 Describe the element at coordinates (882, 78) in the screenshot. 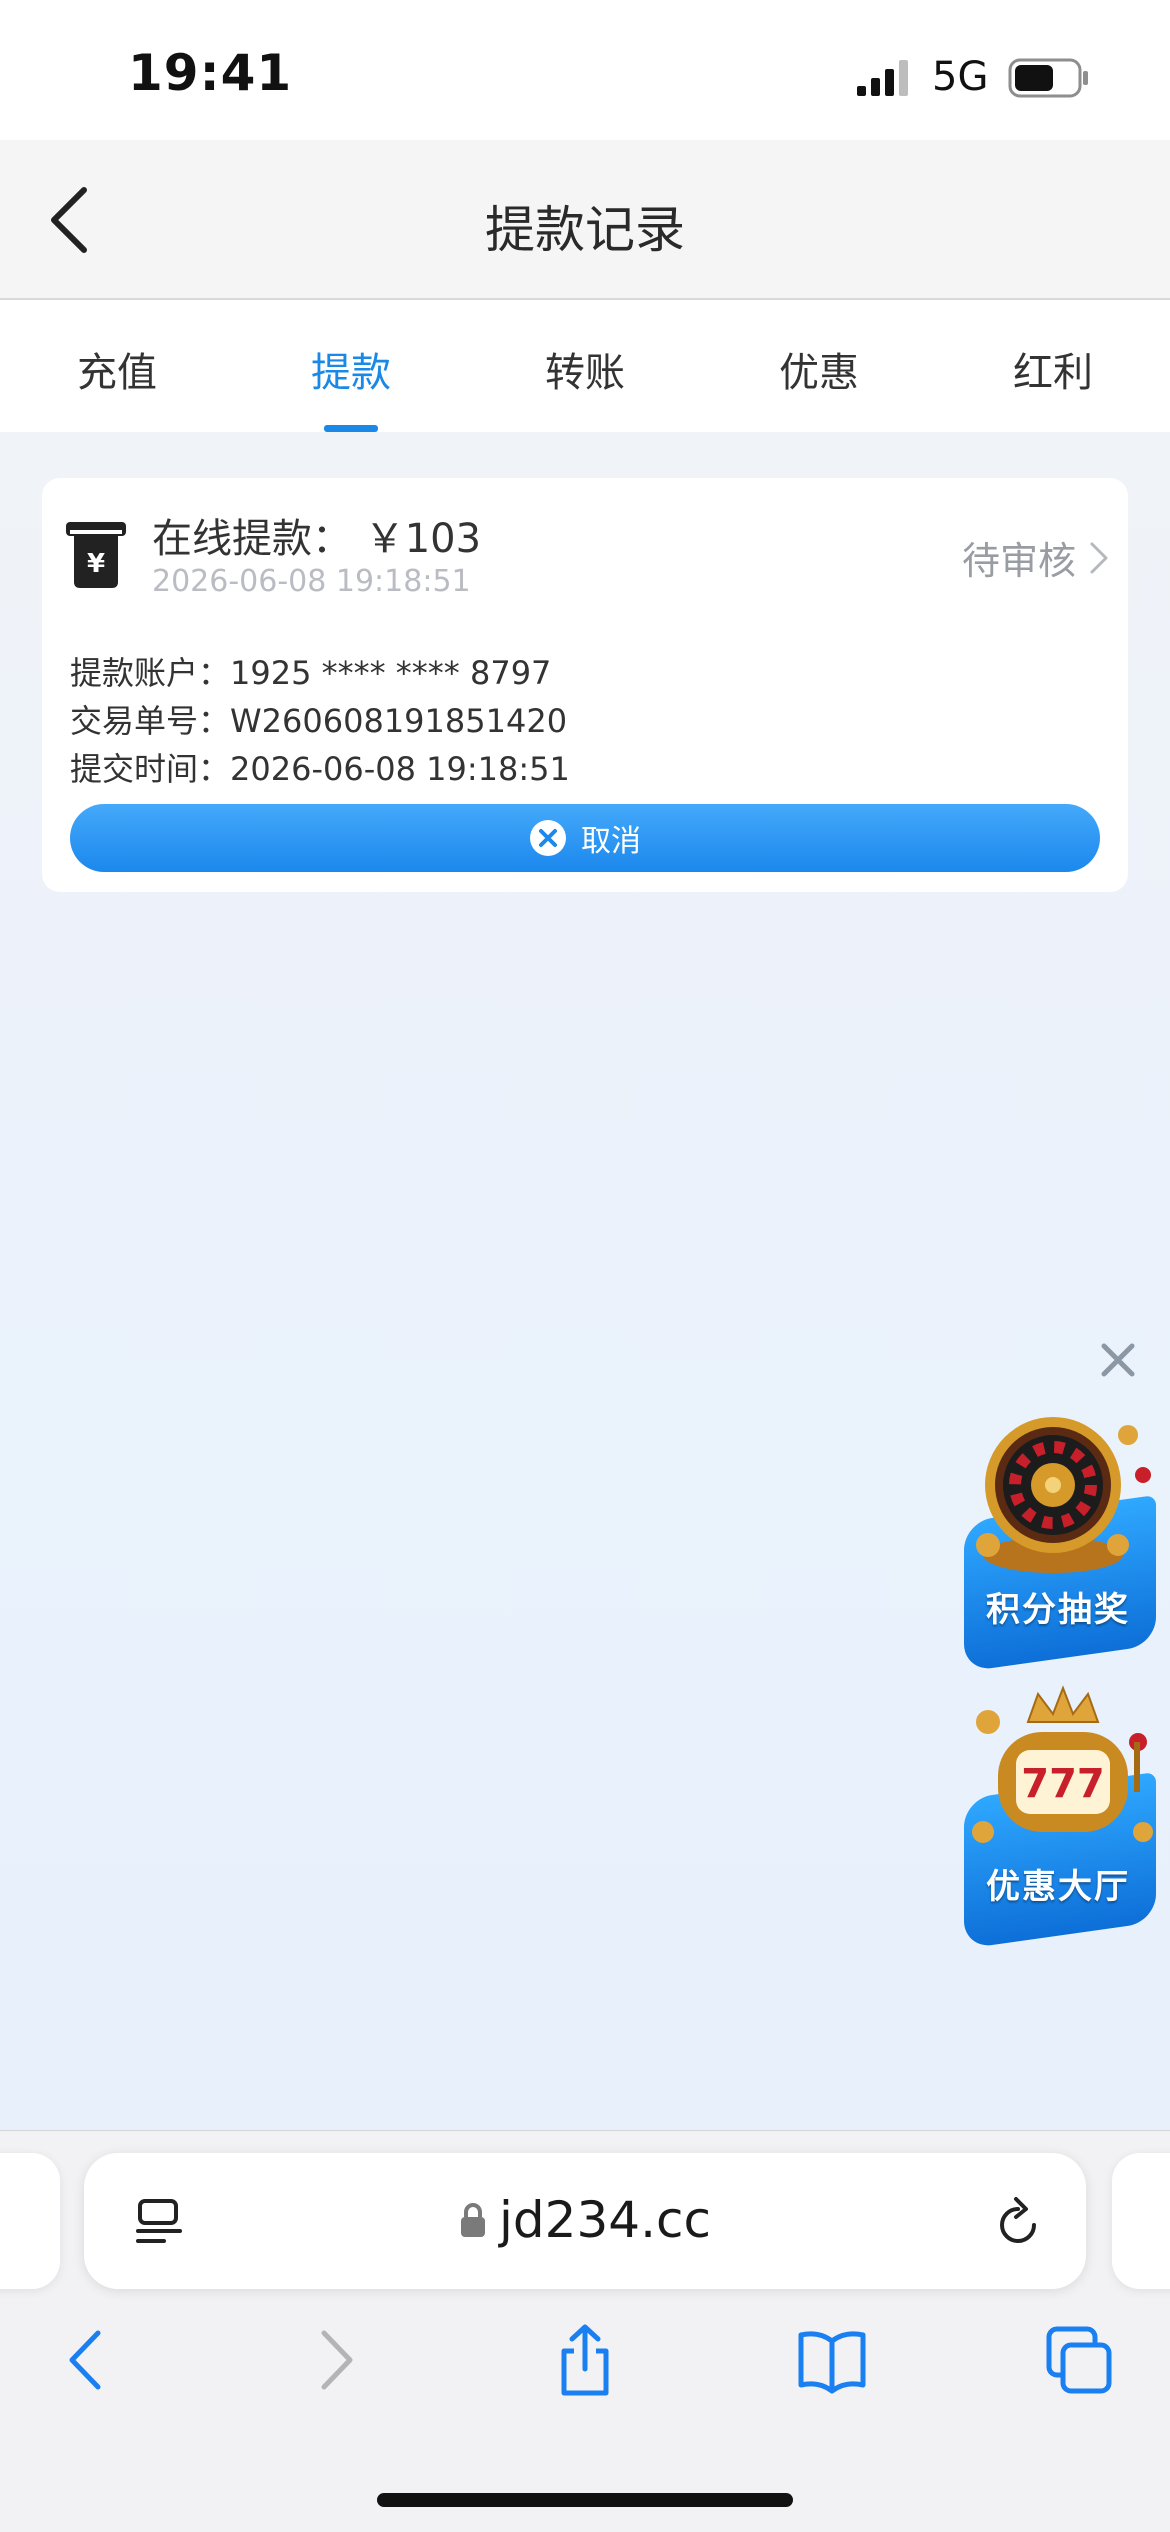

I see `signal-icon` at that location.